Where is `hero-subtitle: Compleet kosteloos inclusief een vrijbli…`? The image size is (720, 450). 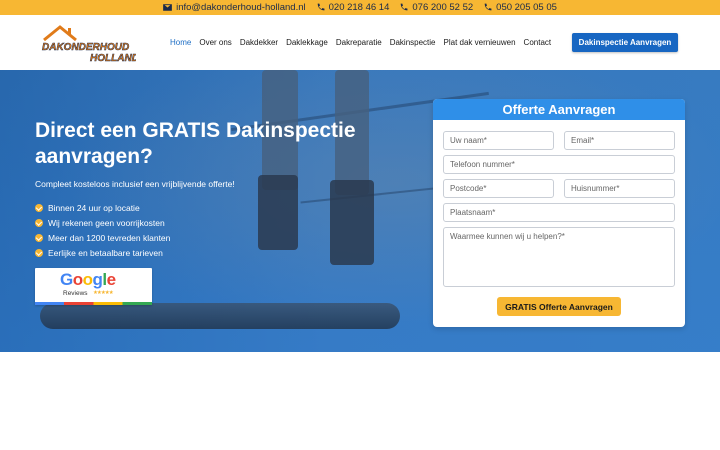
hero-subtitle: Compleet kosteloos inclusief een vrijbli… is located at coordinates (135, 184).